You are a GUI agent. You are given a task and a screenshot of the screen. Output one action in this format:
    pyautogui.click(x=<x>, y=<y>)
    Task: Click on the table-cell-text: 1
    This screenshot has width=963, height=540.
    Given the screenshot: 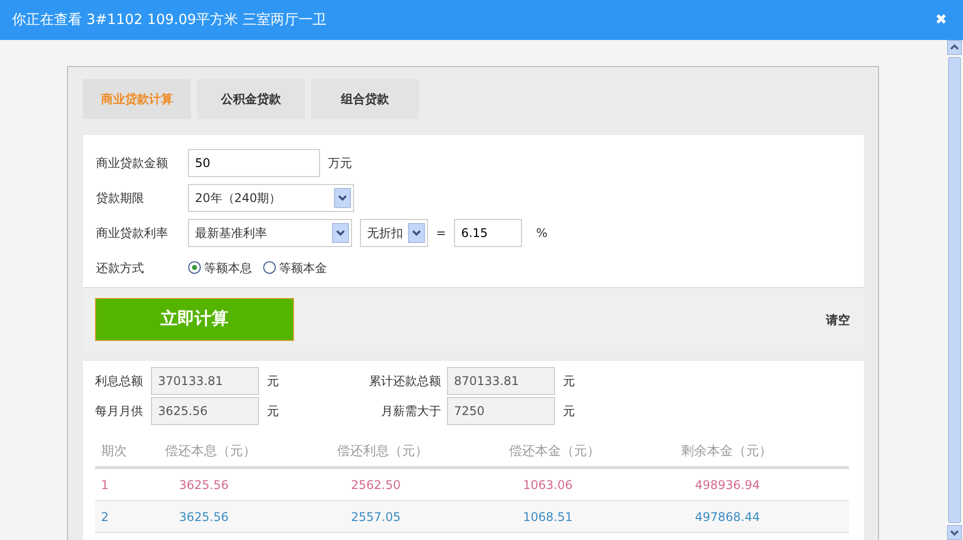 What is the action you would take?
    pyautogui.click(x=105, y=485)
    